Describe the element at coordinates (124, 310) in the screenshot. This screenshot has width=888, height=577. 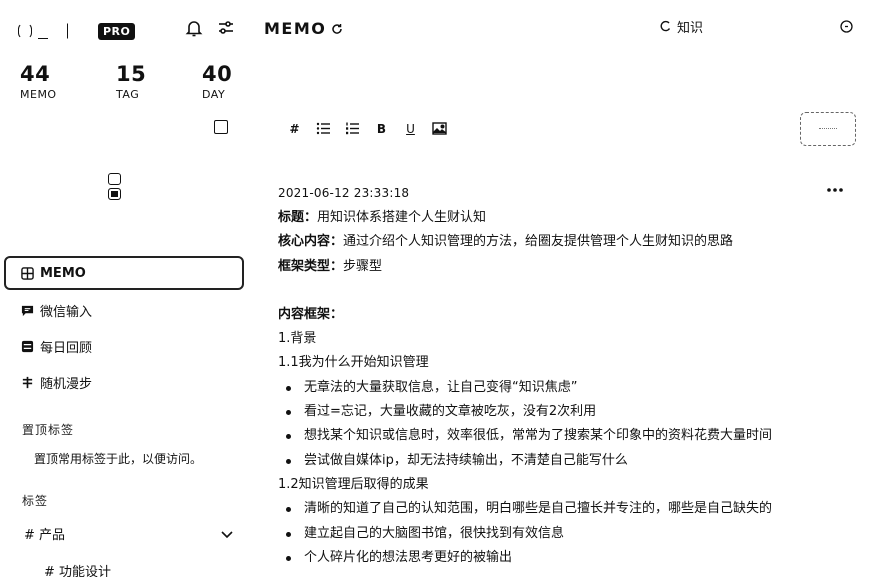
I see `nav-item-wechat-input: 微信输入` at that location.